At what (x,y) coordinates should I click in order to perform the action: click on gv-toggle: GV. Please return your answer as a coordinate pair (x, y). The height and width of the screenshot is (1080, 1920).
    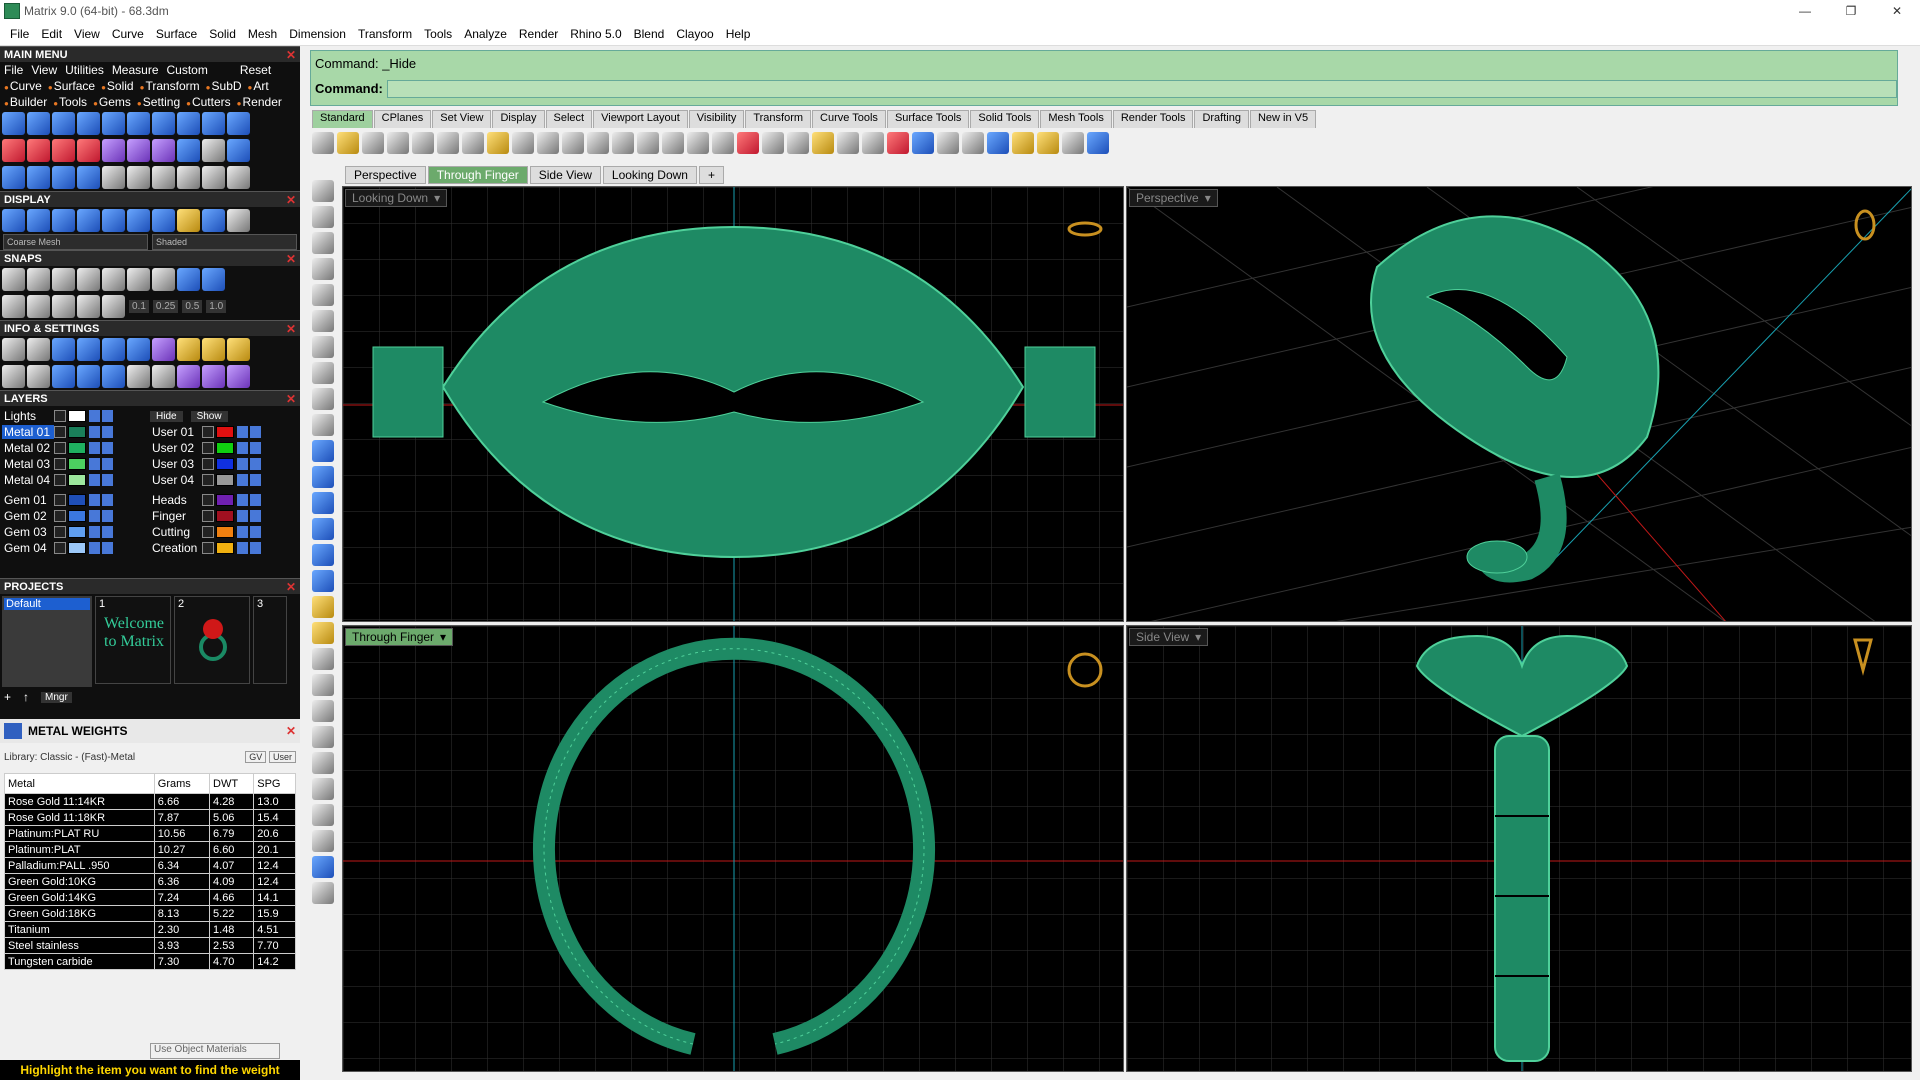
    Looking at the image, I should click on (256, 756).